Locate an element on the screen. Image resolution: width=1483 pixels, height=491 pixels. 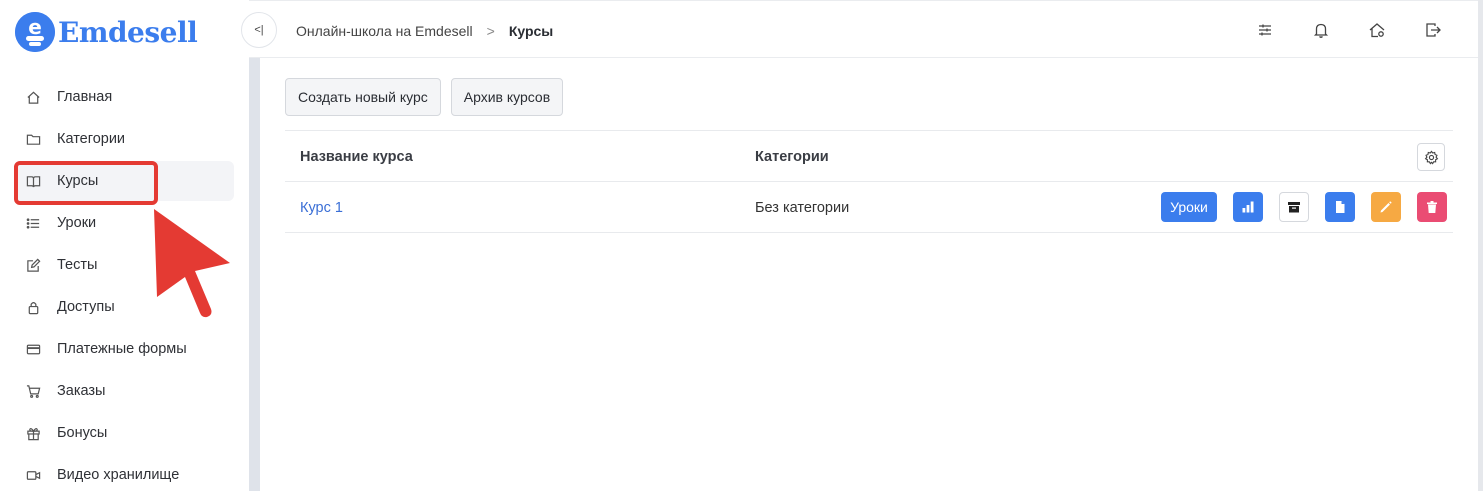
sidebar-item-label: Доступы is located at coordinates (86, 307).